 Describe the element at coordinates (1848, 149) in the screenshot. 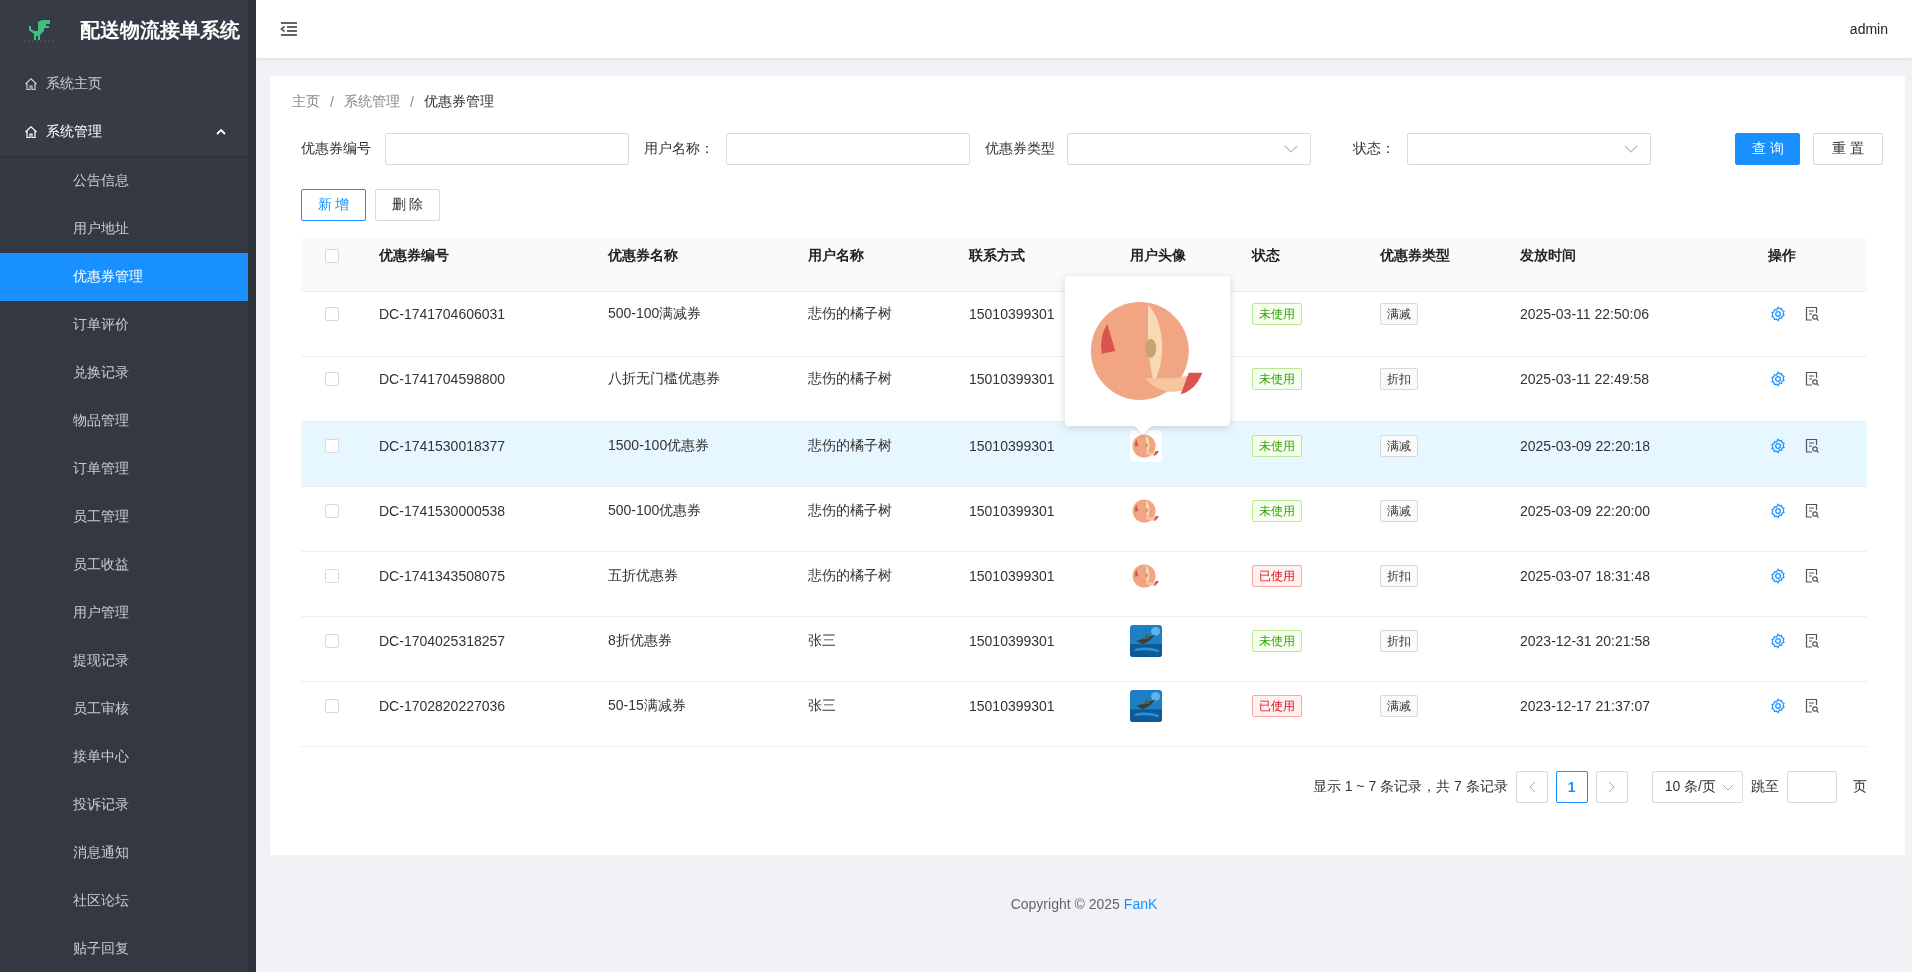

I see `reset-button: 重 置` at that location.